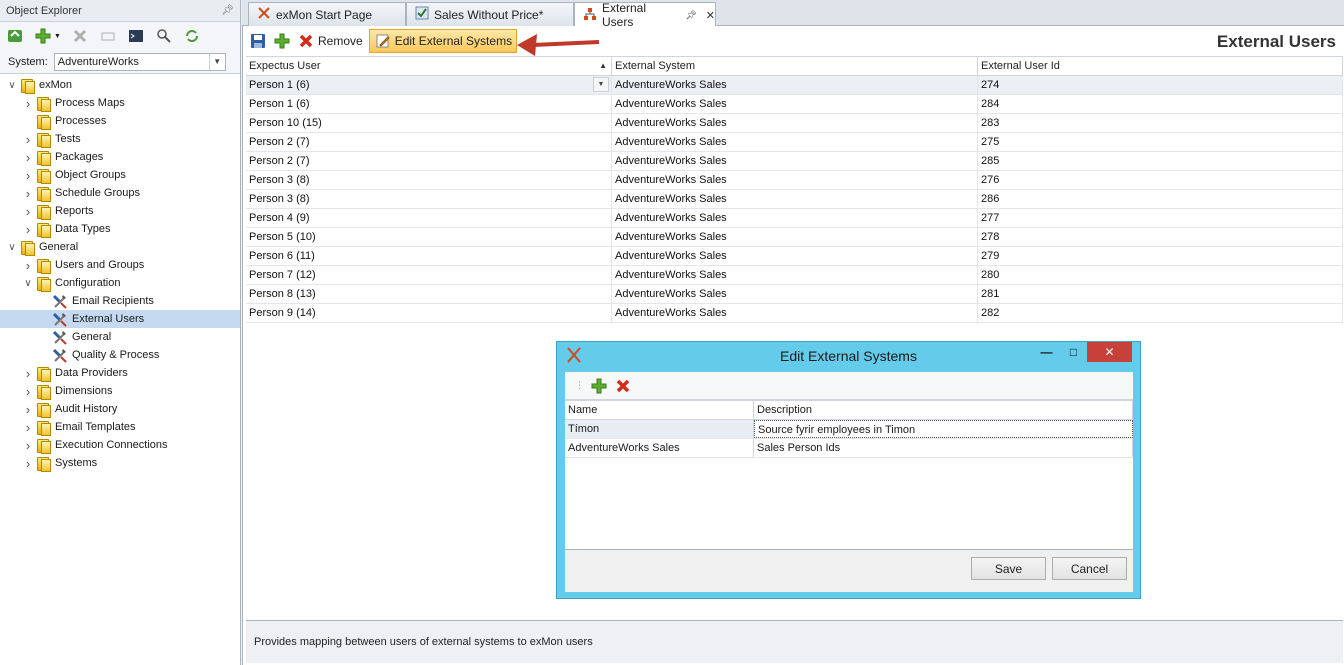 The image size is (1344, 665). I want to click on column-header-description: Description, so click(943, 410).